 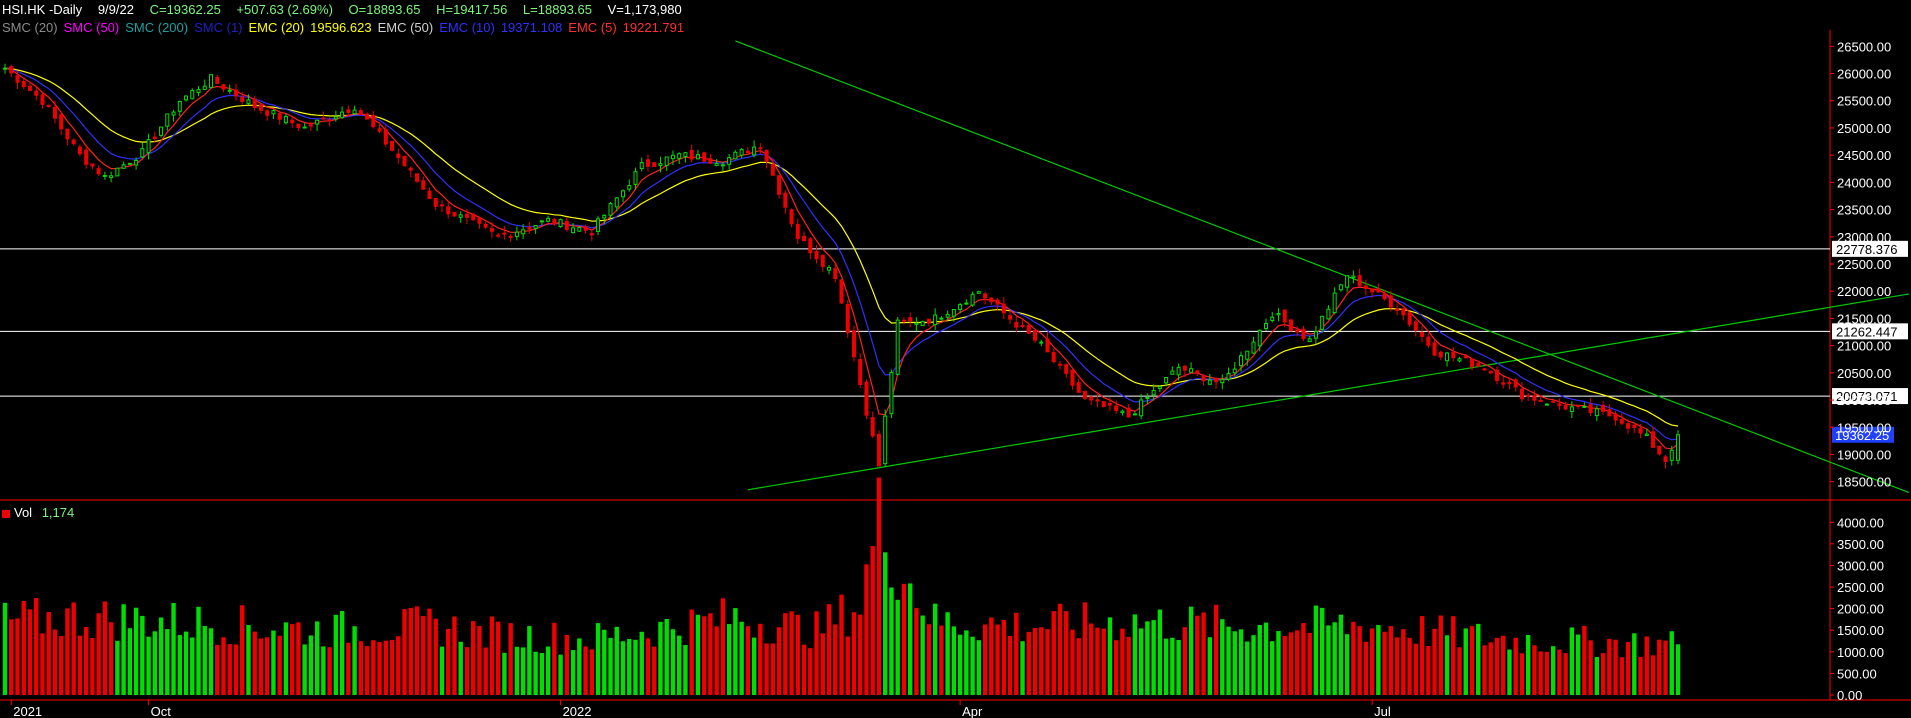 What do you see at coordinates (653, 27) in the screenshot?
I see `indicator-label: 19221.791` at bounding box center [653, 27].